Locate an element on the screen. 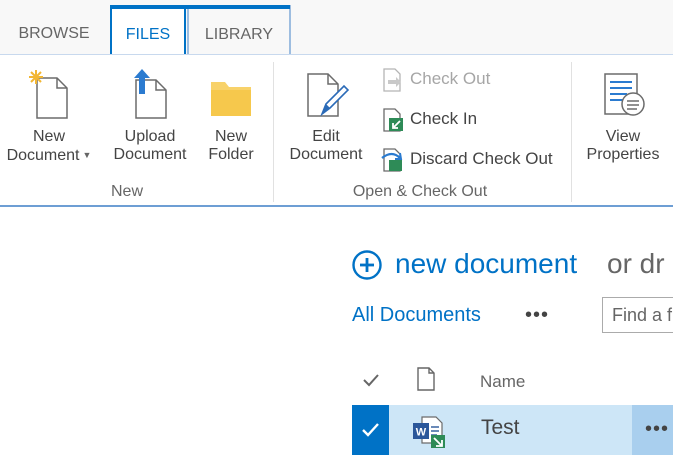 Image resolution: width=673 pixels, height=460 pixels. new-document-icon is located at coordinates (48, 94).